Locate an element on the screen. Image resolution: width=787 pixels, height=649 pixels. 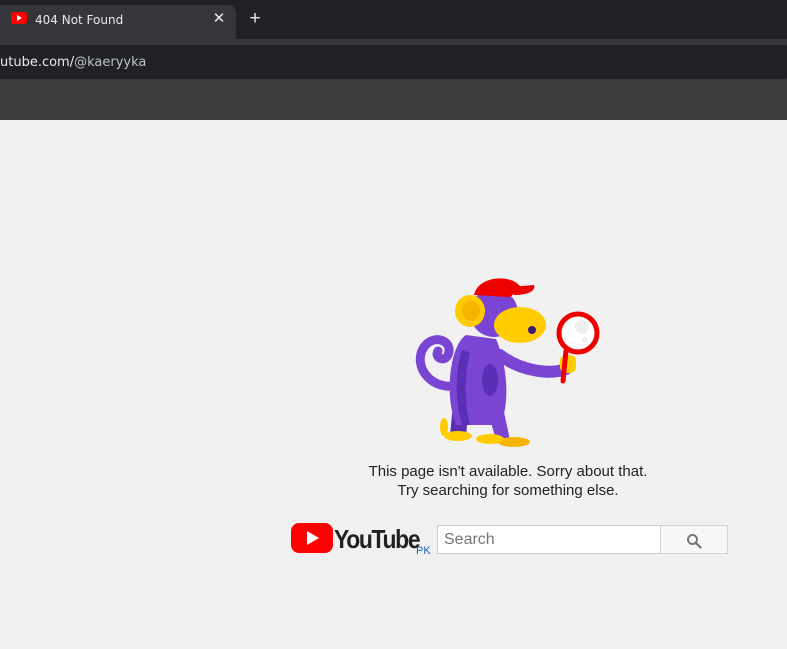
youtube-favicon-icon is located at coordinates (19, 18).